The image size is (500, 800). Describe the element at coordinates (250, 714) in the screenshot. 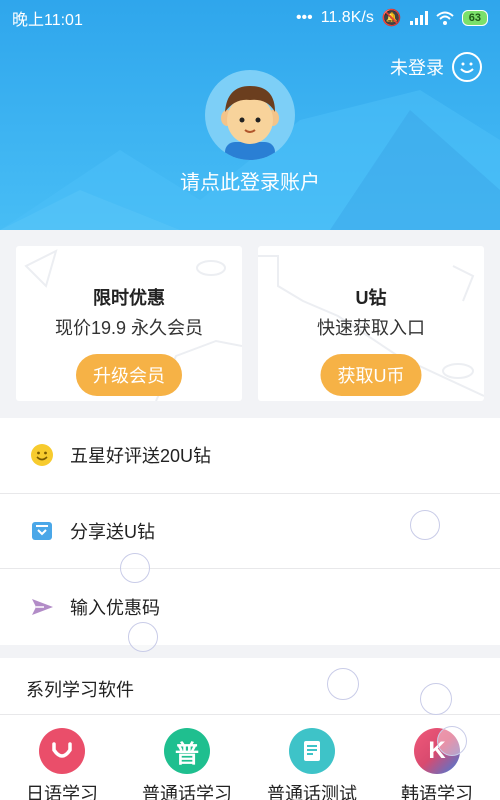

I see `divider` at that location.